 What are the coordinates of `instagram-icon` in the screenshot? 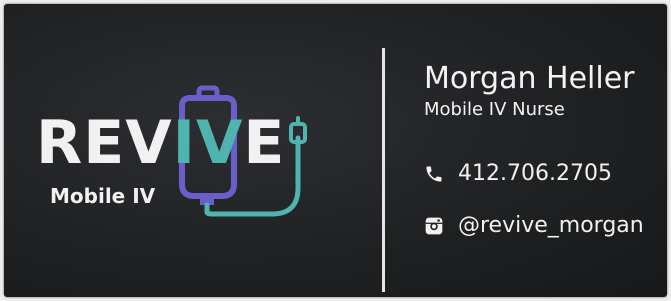 It's located at (434, 225).